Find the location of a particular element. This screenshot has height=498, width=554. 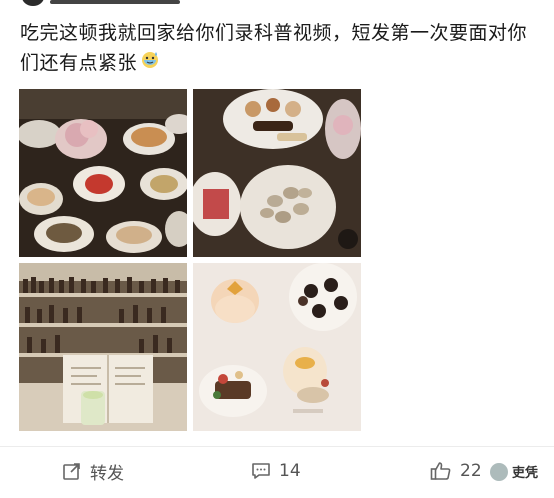

dessert-platter-photo-graphic is located at coordinates (277, 173).